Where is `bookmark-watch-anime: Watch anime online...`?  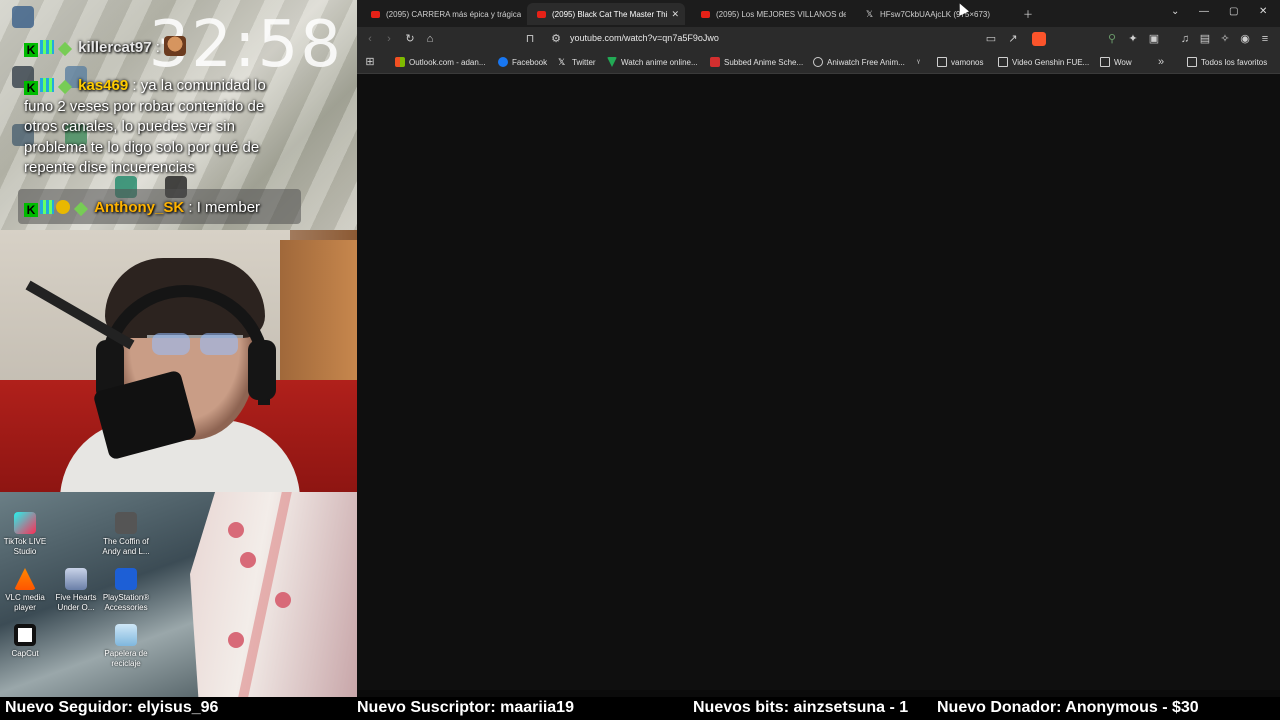
bookmark-watch-anime: Watch anime online... is located at coordinates (652, 62).